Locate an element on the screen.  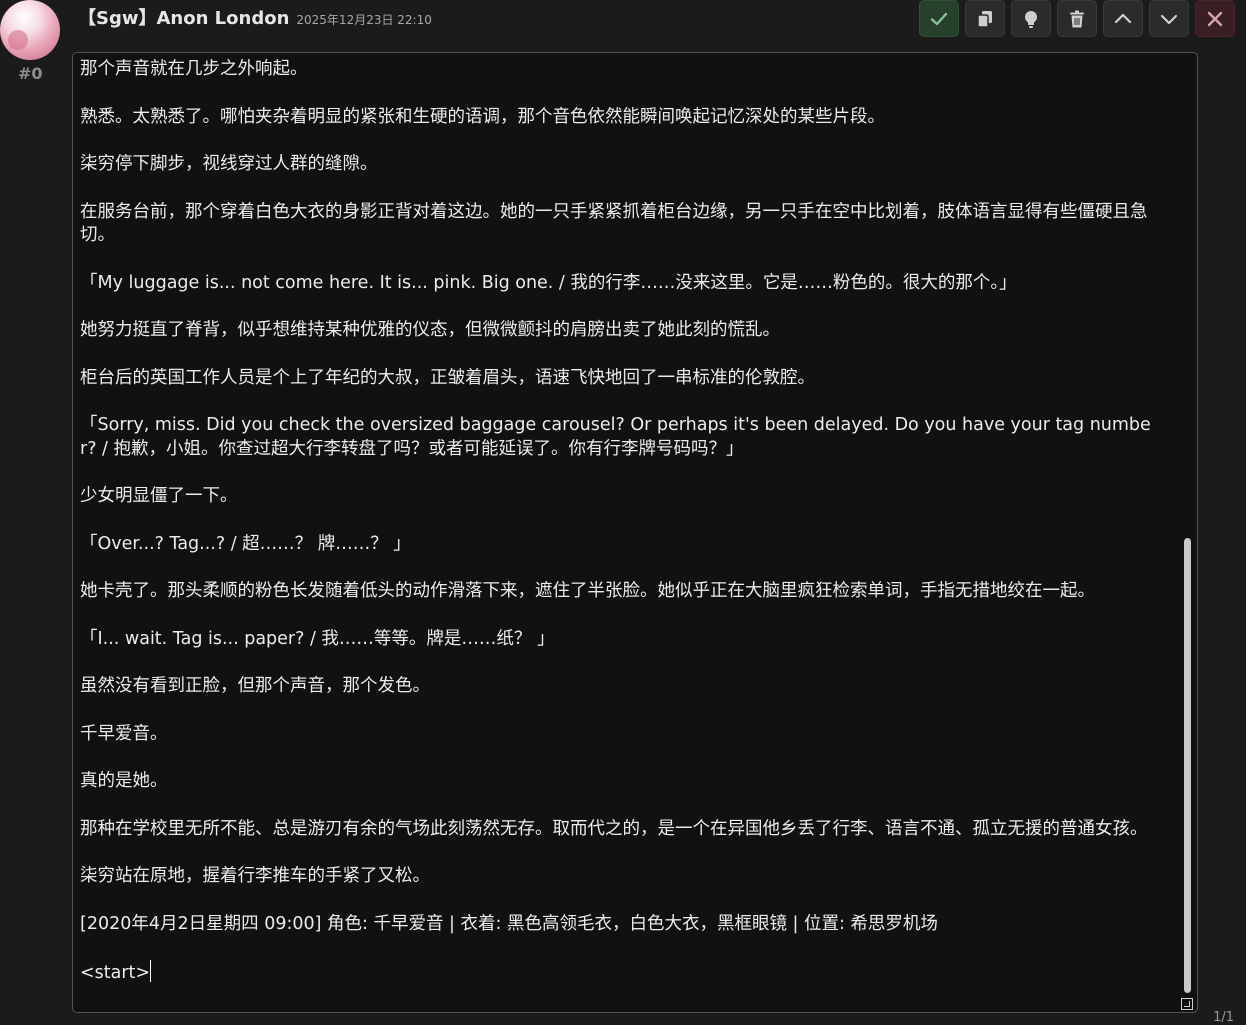
message-id: #0 is located at coordinates (30, 73).